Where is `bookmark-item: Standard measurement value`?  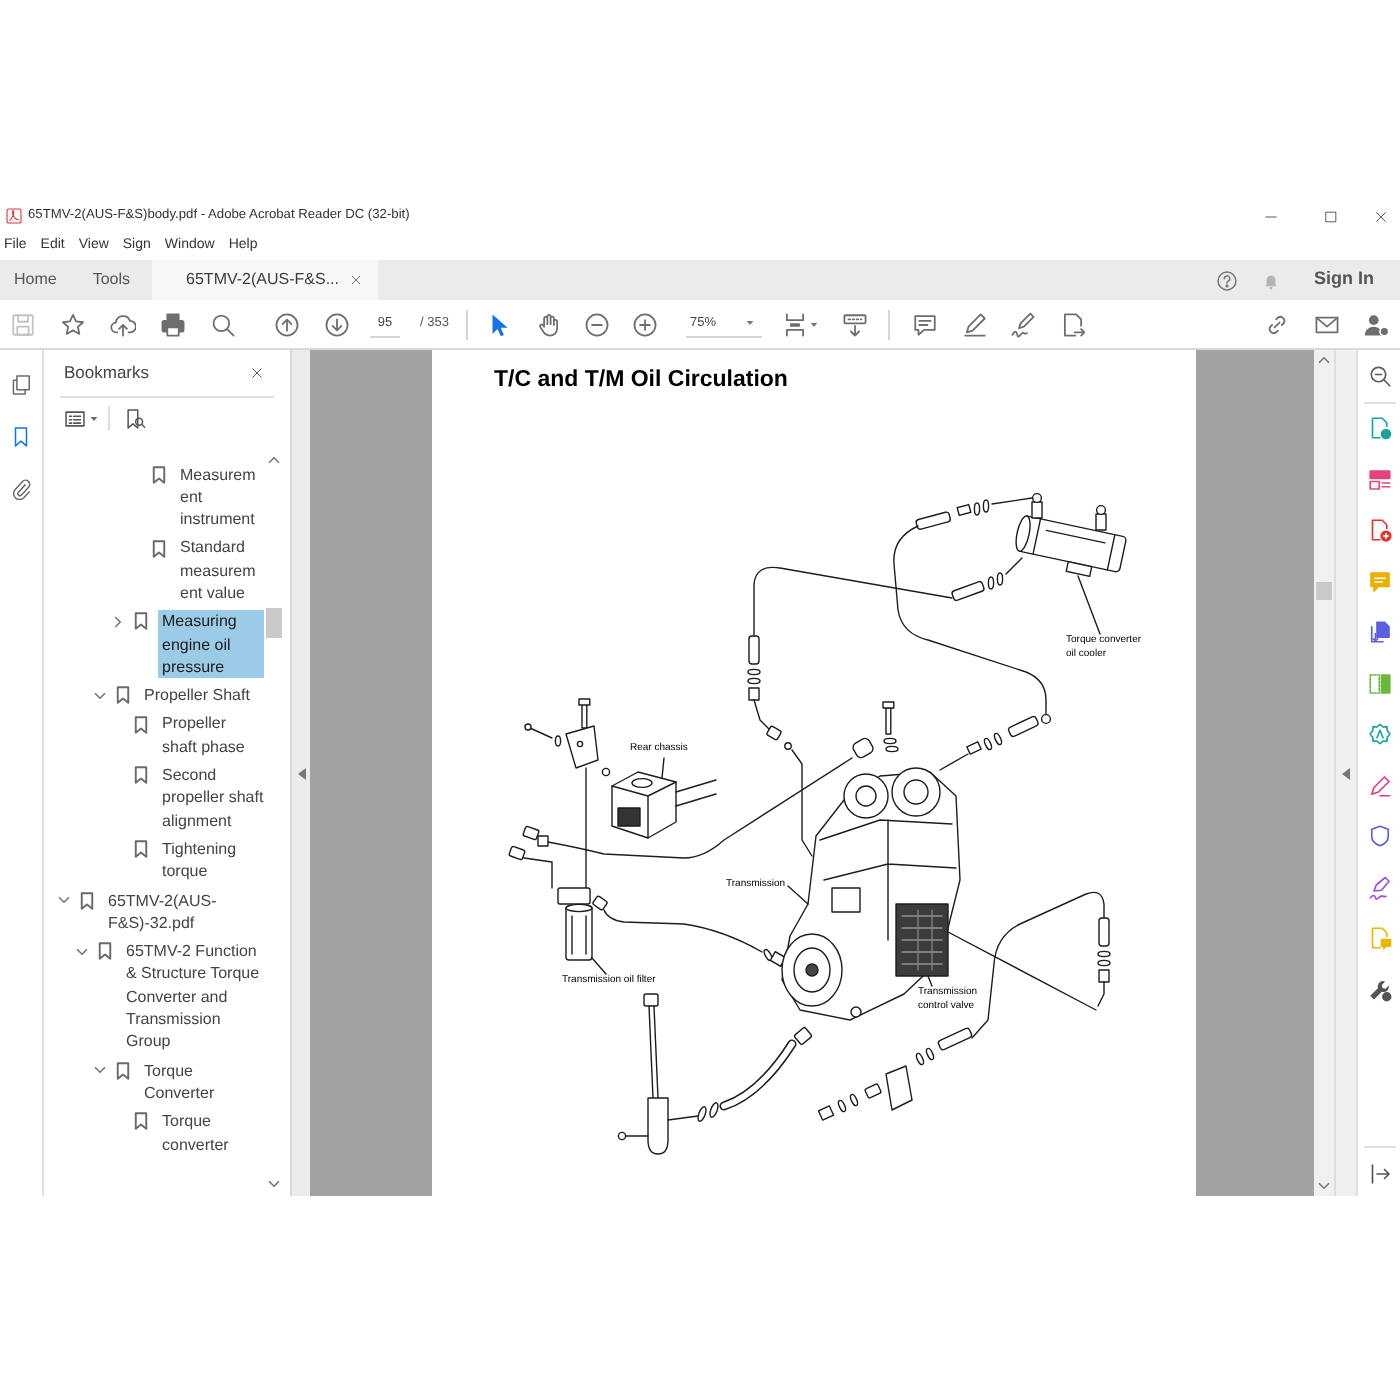 bookmark-item: Standard measurement value is located at coordinates (220, 570).